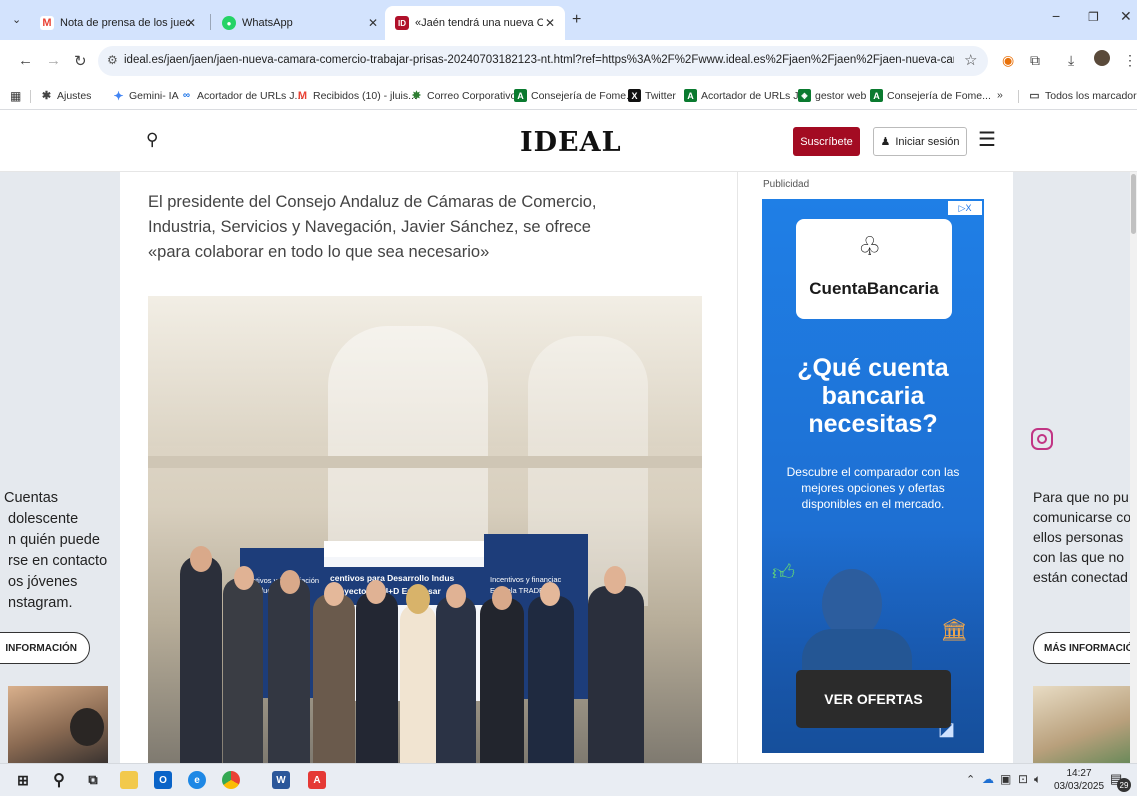 This screenshot has height=796, width=1137. I want to click on outlook-icon: O, so click(163, 780).